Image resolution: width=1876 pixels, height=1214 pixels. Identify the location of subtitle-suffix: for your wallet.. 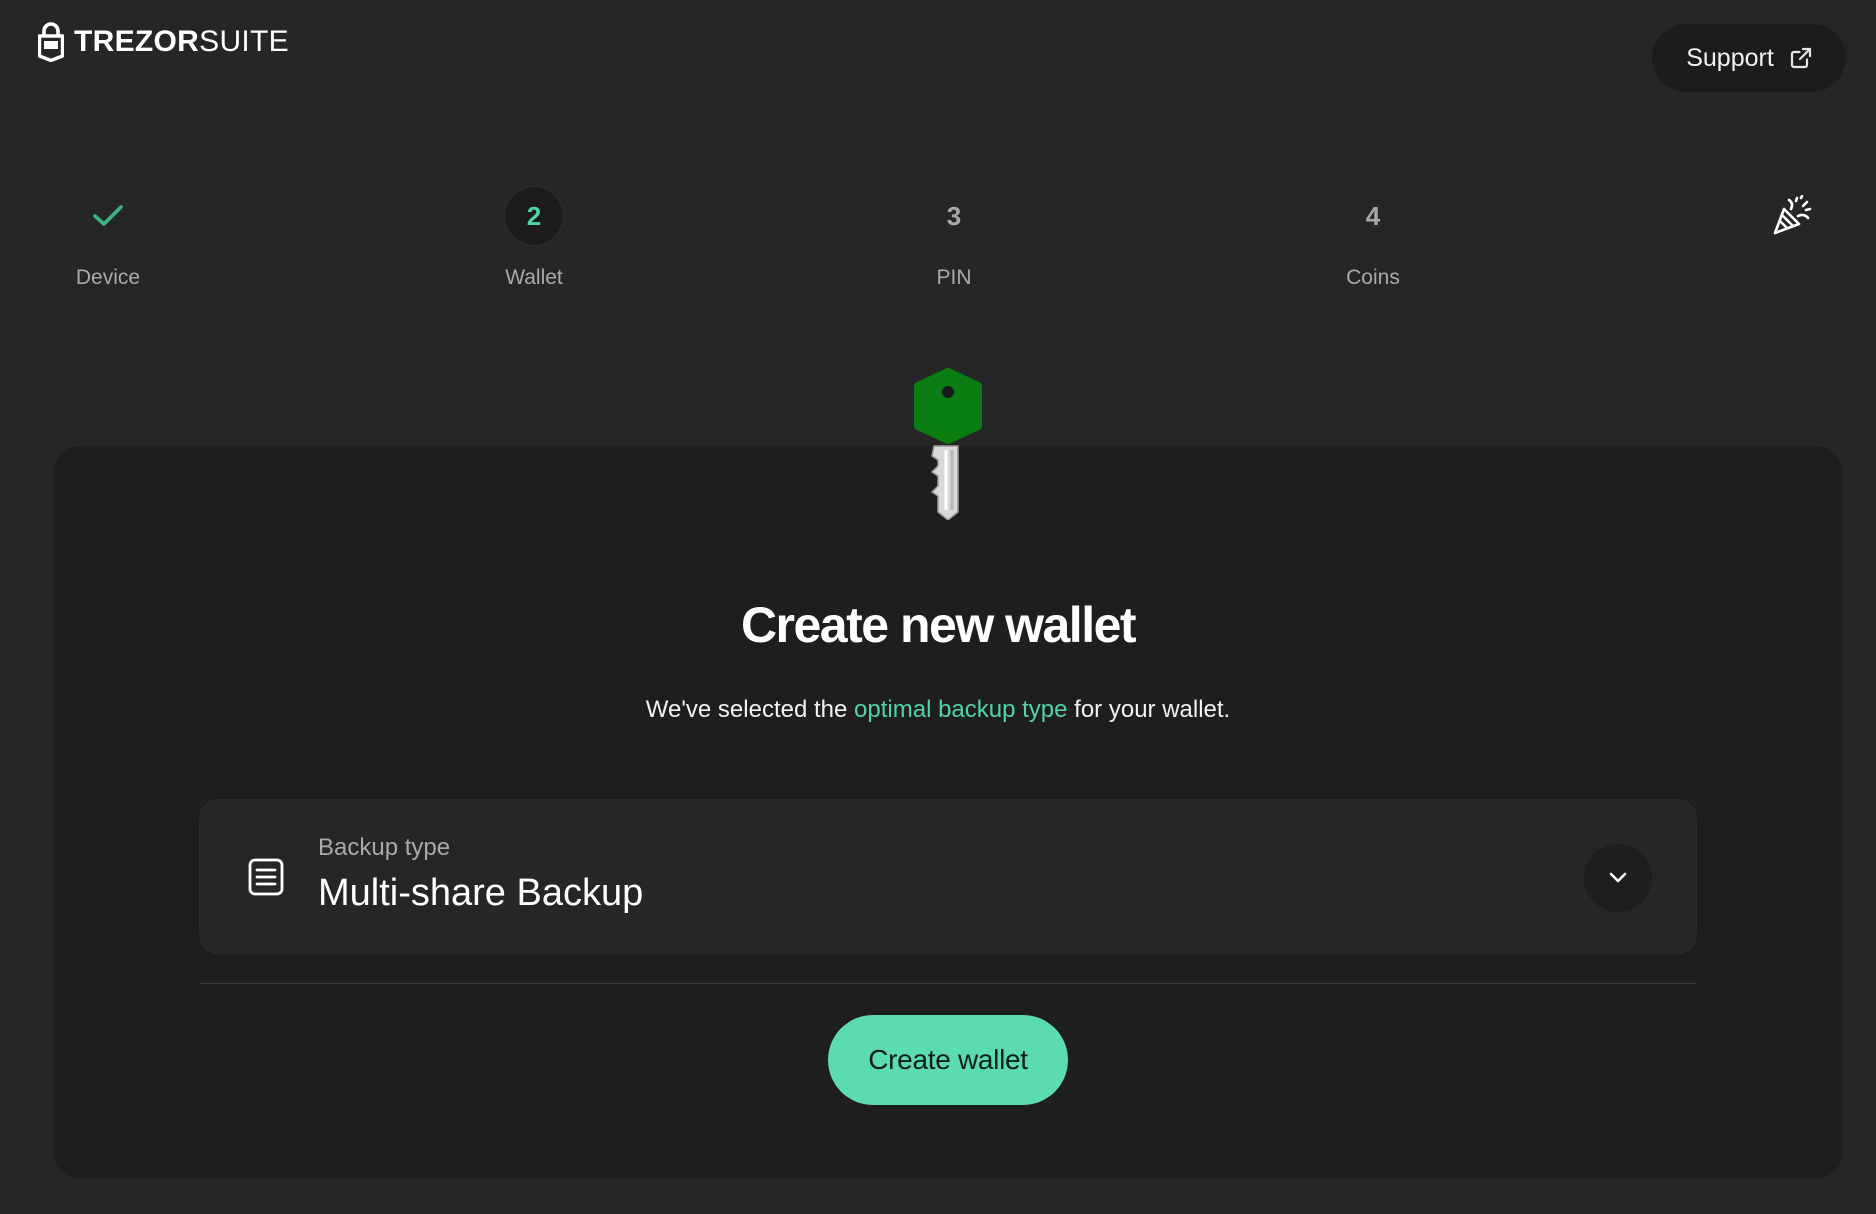
(1149, 709).